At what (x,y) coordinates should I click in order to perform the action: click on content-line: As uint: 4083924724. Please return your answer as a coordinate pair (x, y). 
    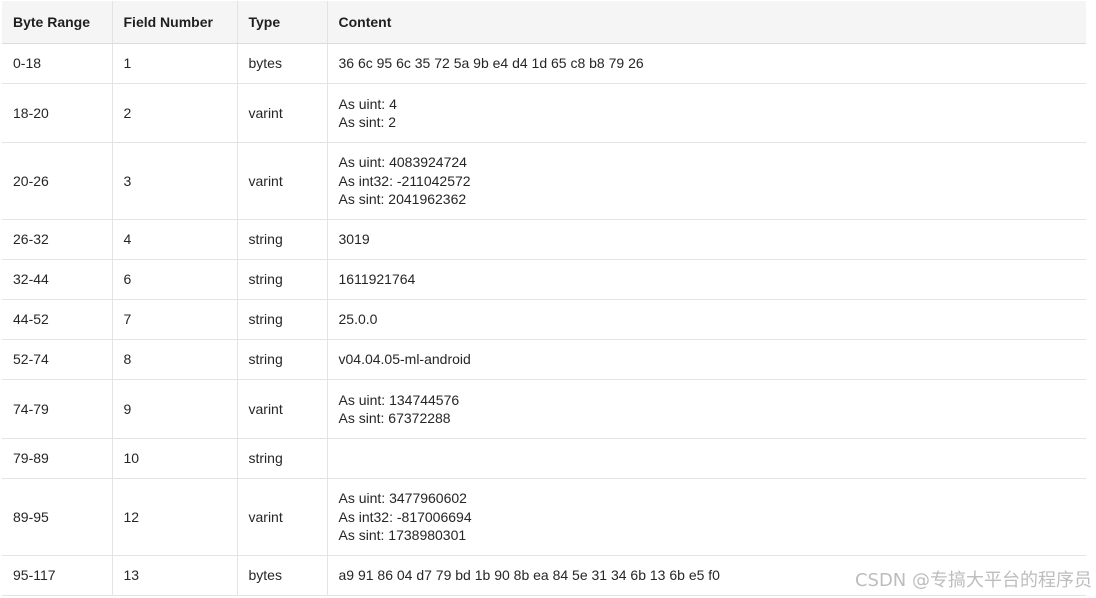
    Looking at the image, I should click on (402, 162).